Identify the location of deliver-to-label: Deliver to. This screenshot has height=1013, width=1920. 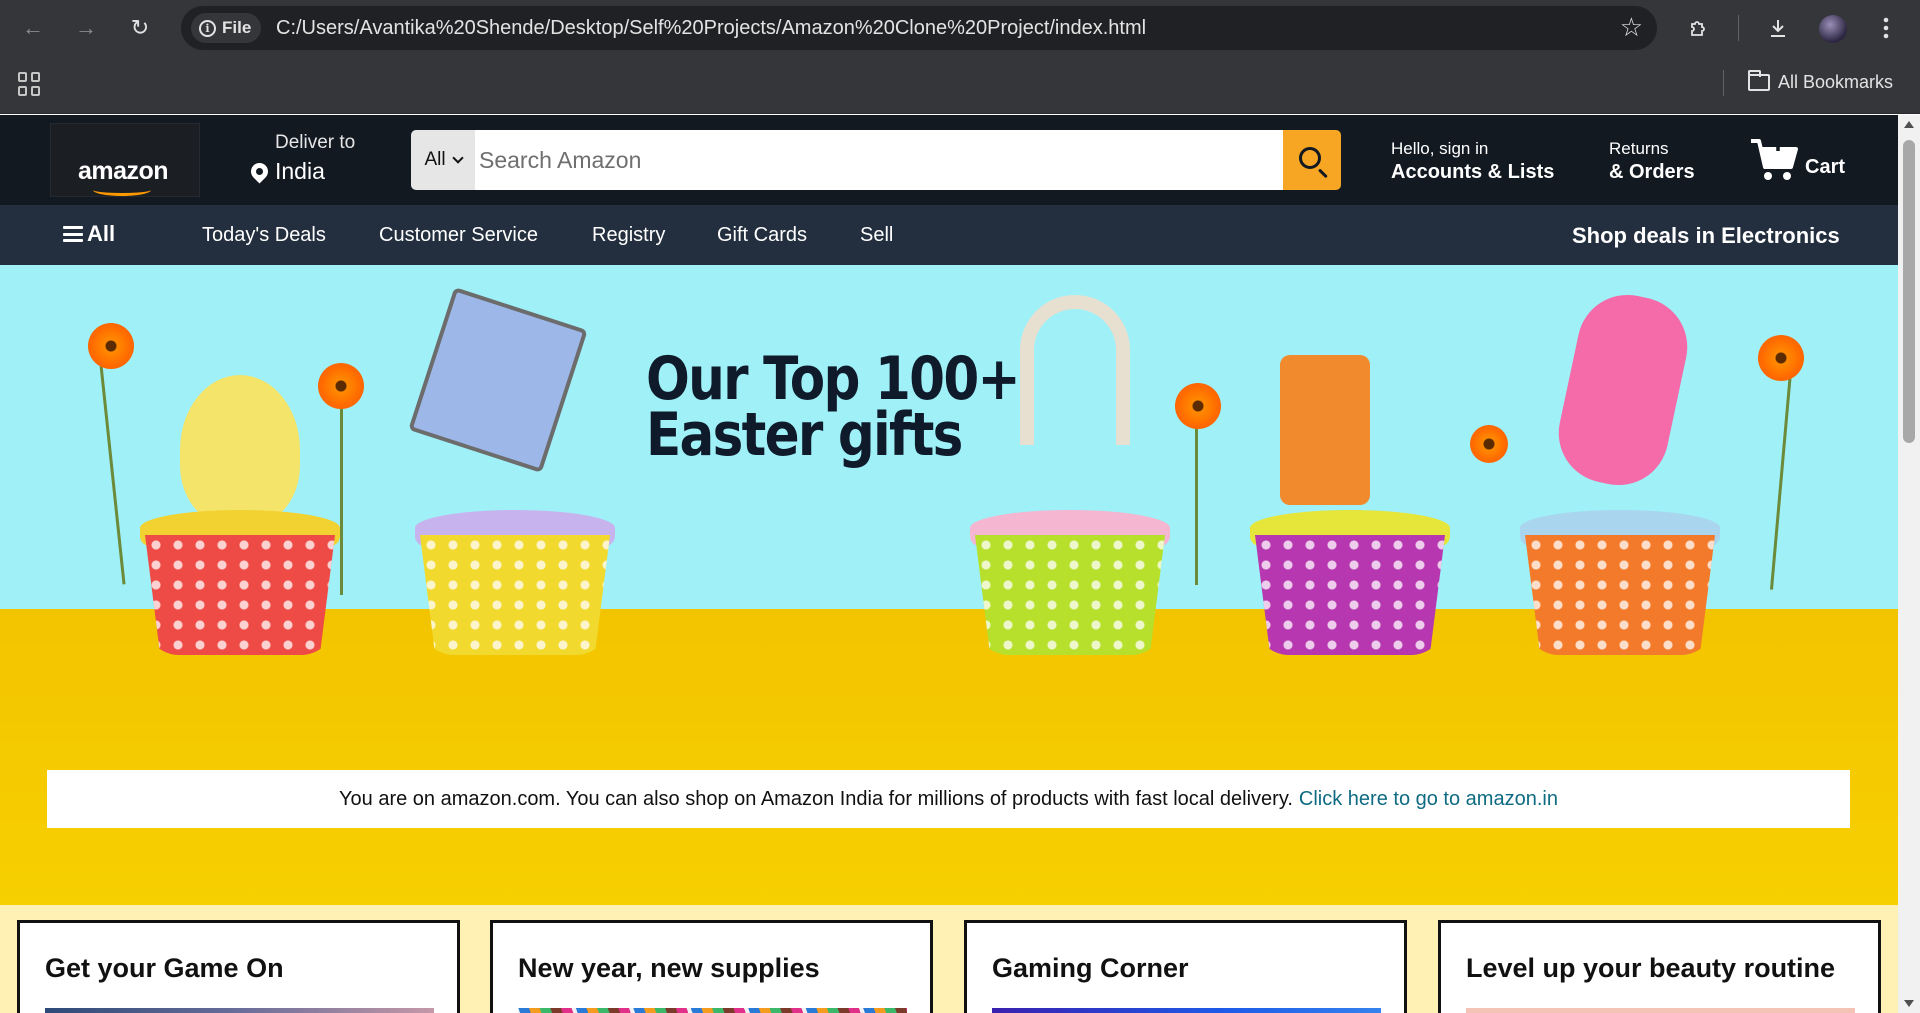
(315, 142).